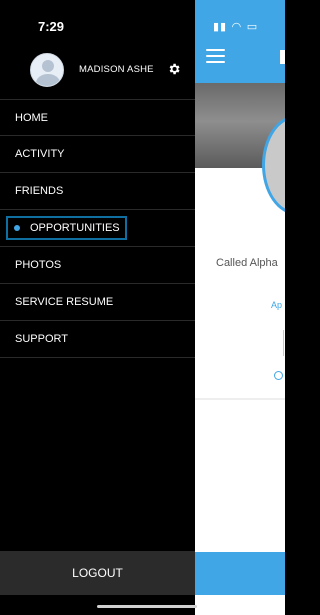  What do you see at coordinates (247, 263) in the screenshot?
I see `called-text: Called Alpha` at bounding box center [247, 263].